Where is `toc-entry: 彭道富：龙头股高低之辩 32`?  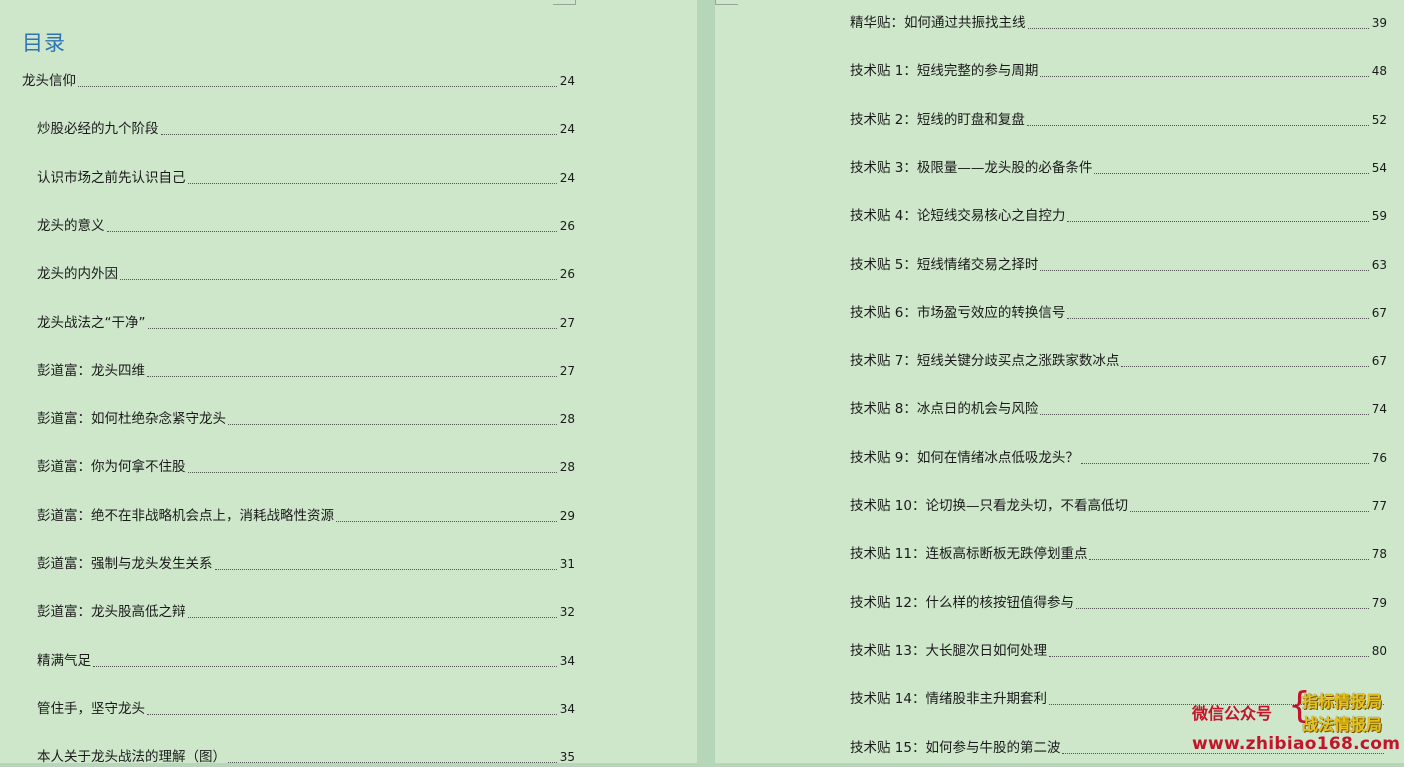 toc-entry: 彭道富：龙头股高低之辩 32 is located at coordinates (306, 612).